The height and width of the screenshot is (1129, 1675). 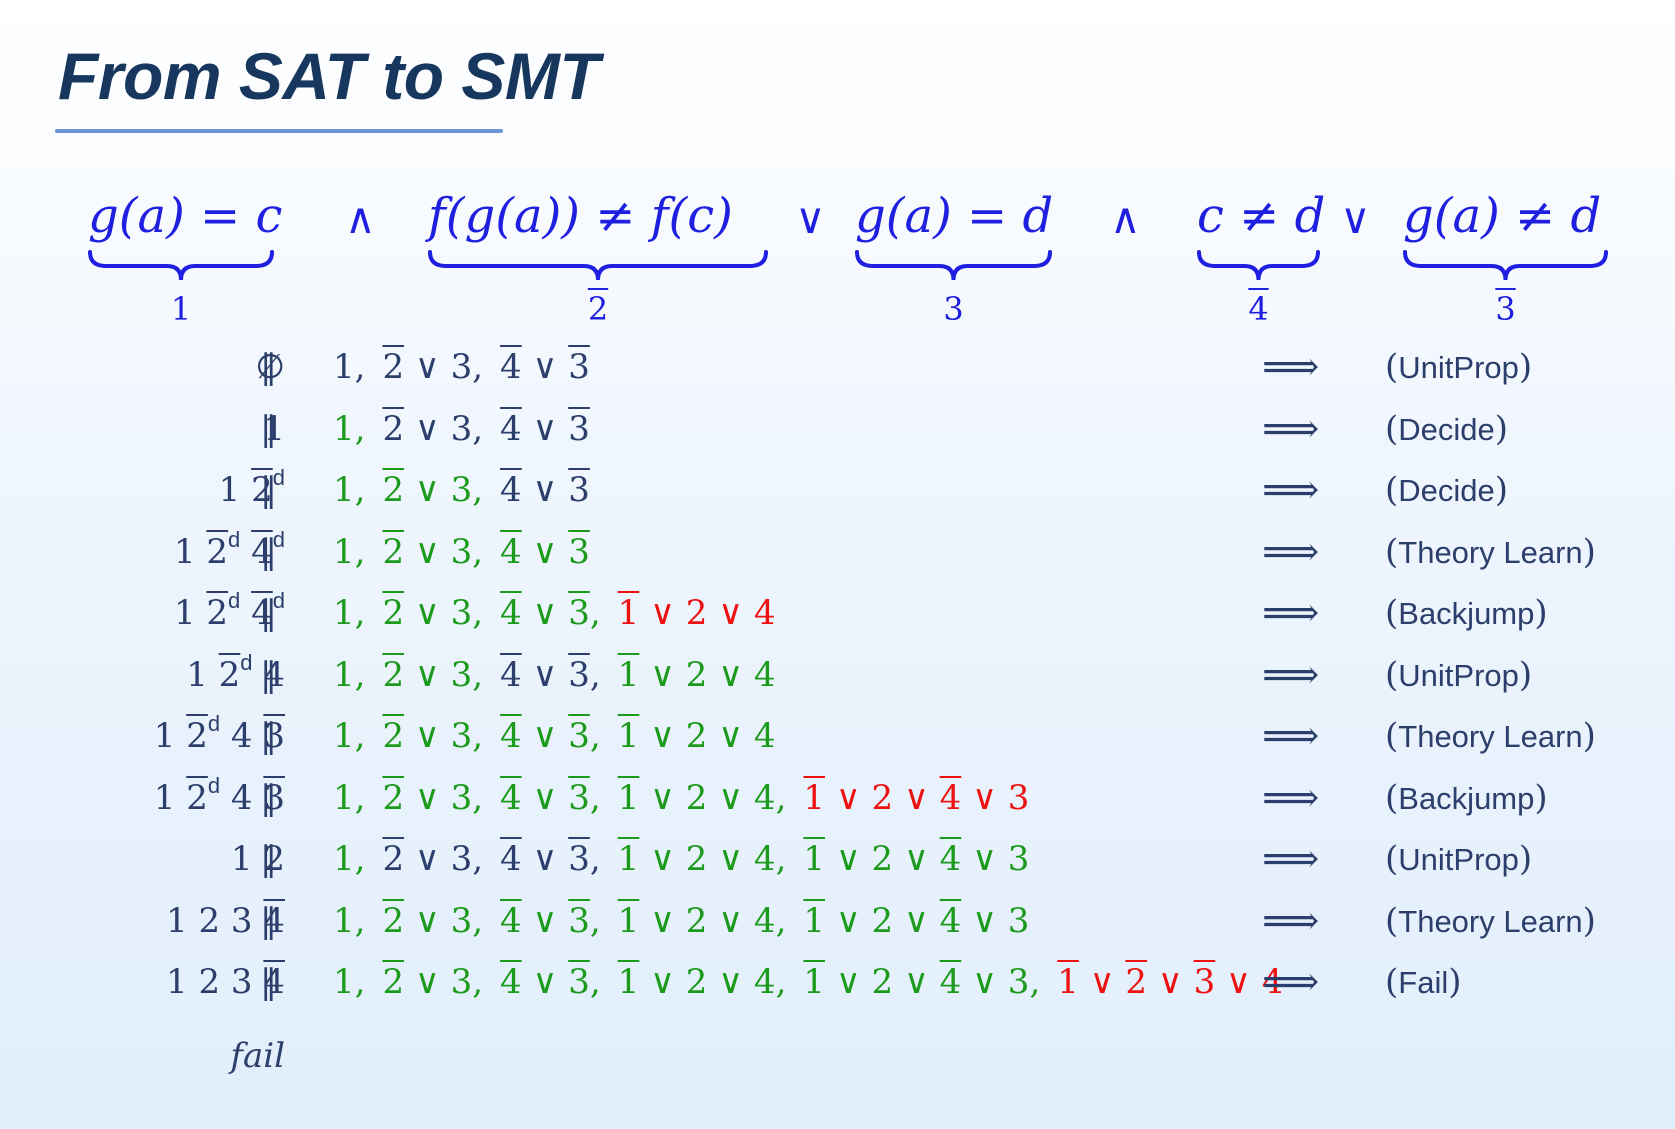 What do you see at coordinates (837, 429) in the screenshot?
I see `derivation-row: 1 ‖ 1, 2 ∨ 3, 4 ∨ 3 ⟹ (Decide)` at bounding box center [837, 429].